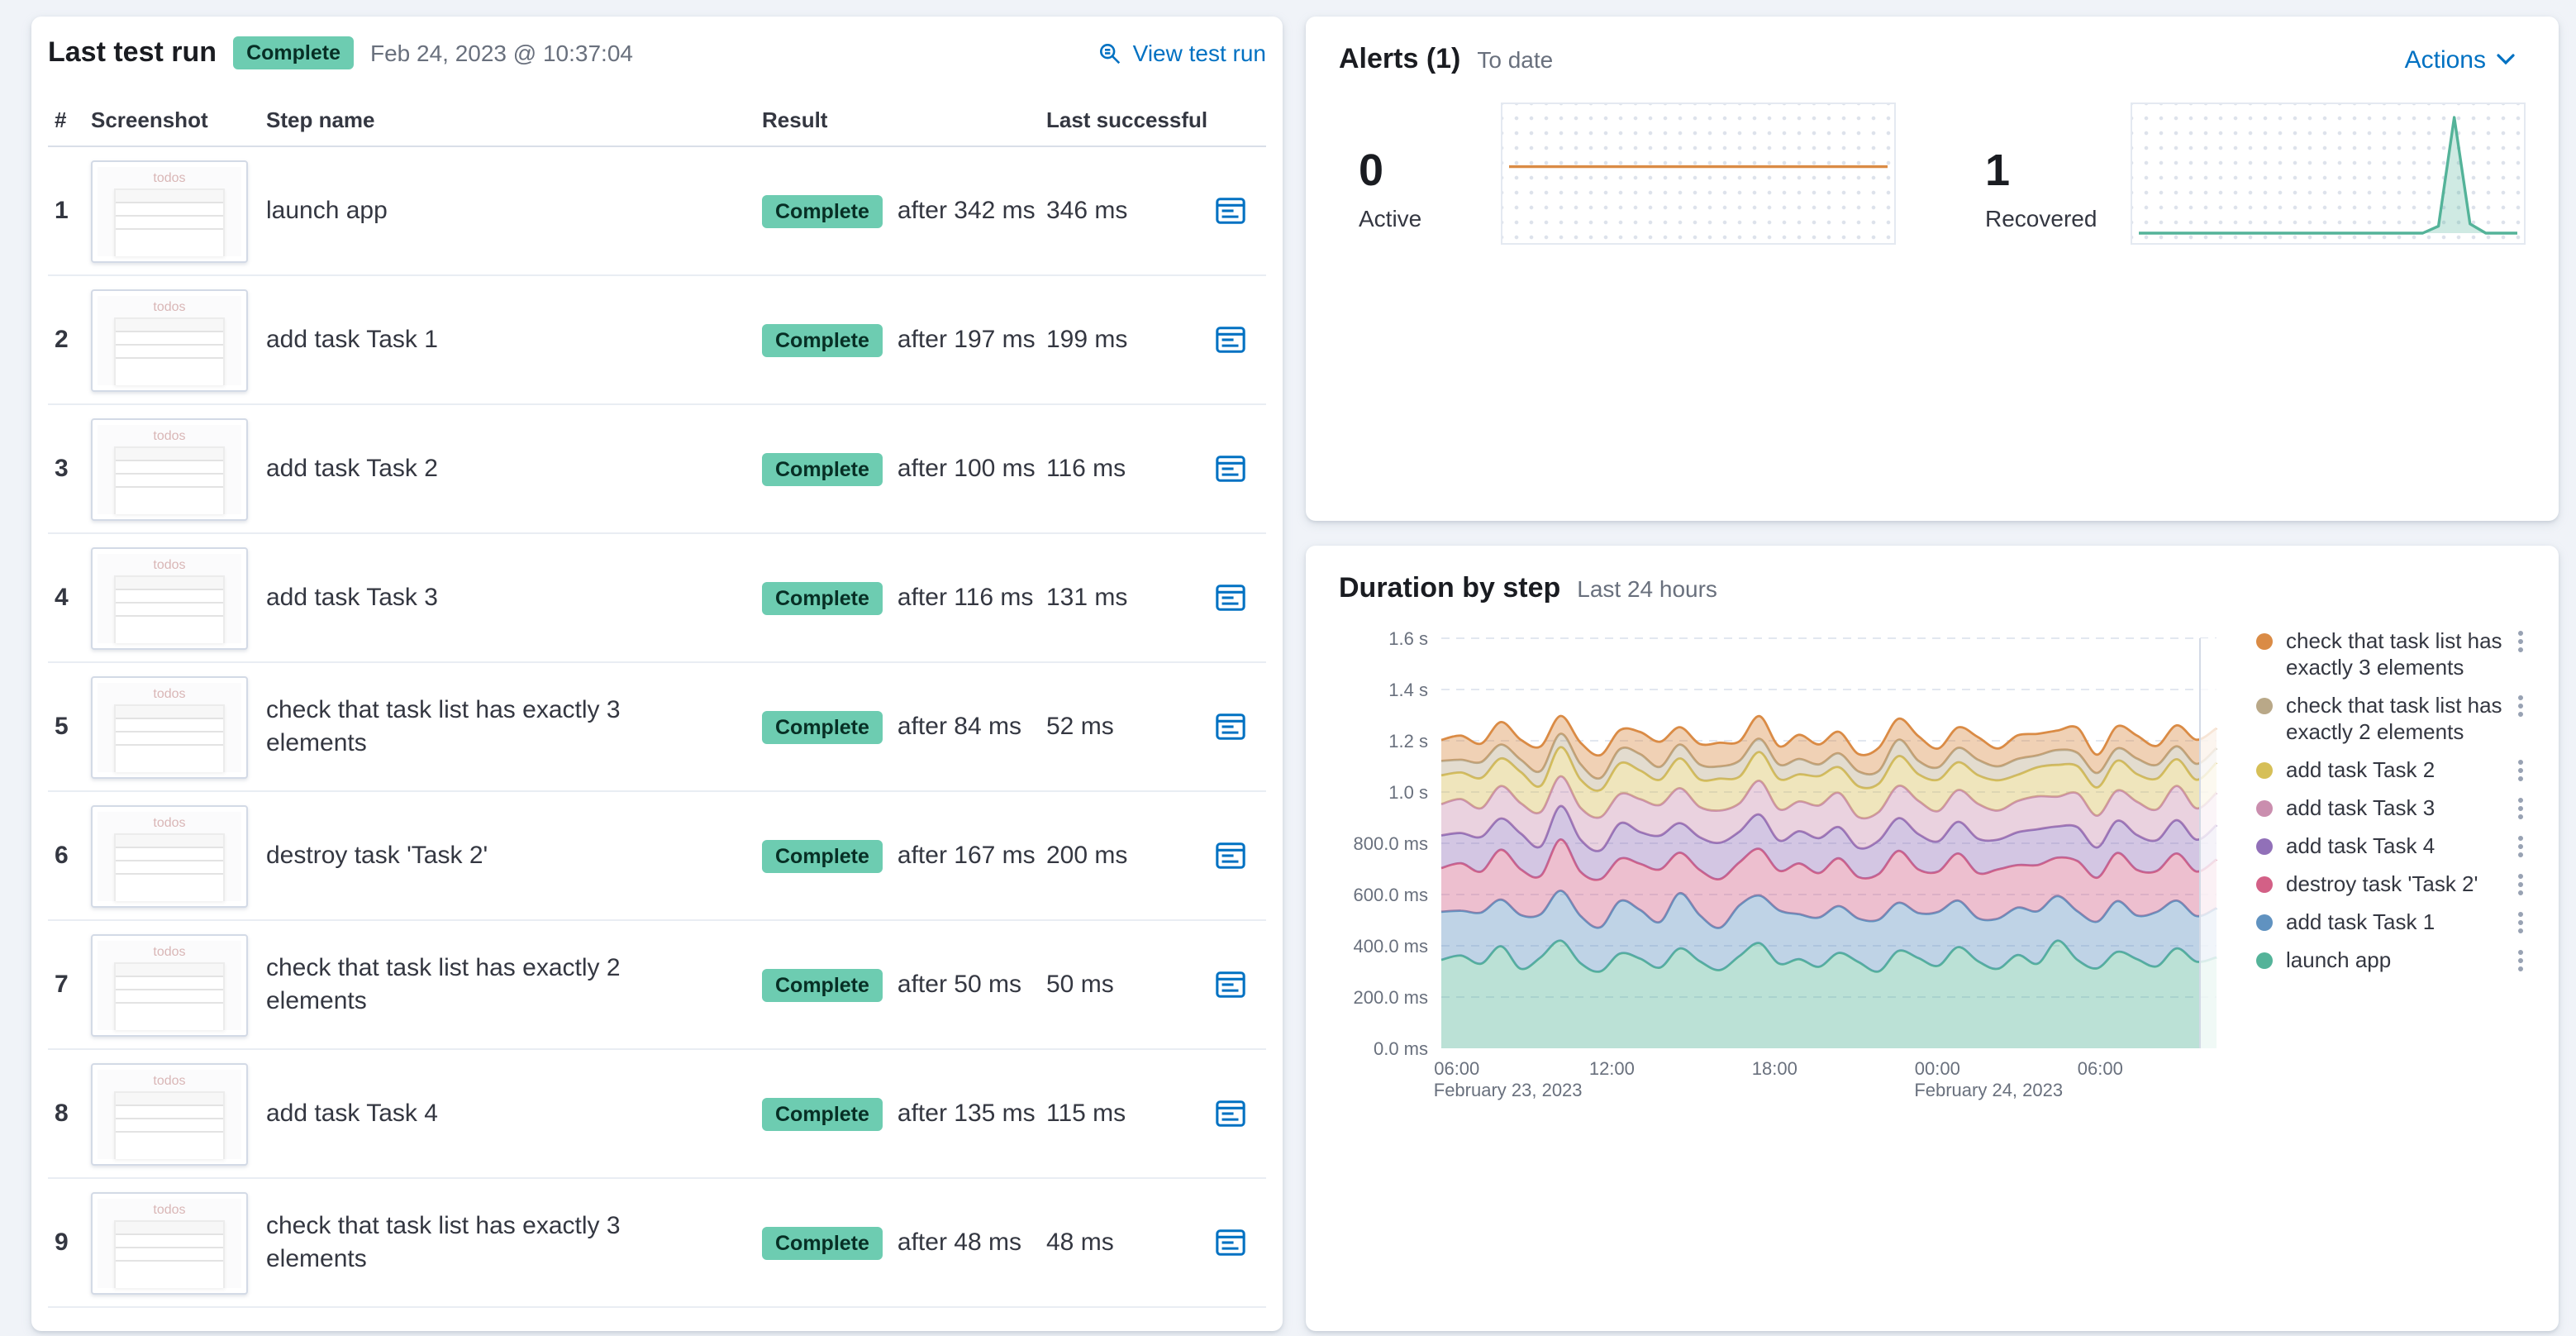  I want to click on step-name: destroy task 'Task 2', so click(377, 855).